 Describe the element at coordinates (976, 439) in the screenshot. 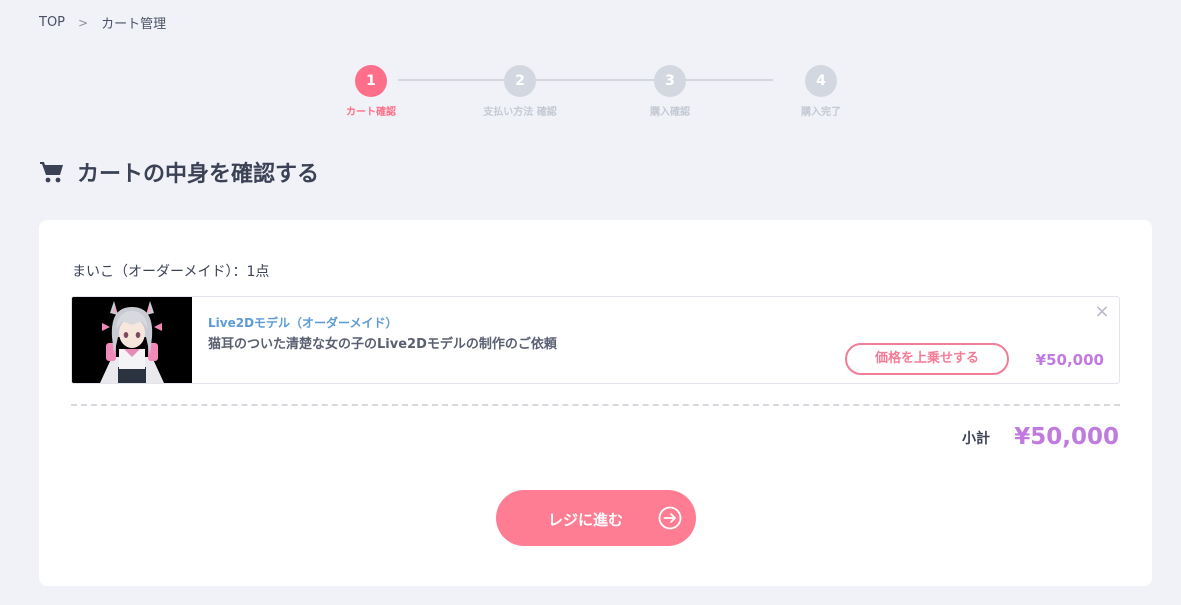

I see `subtotal-label: 小計` at that location.